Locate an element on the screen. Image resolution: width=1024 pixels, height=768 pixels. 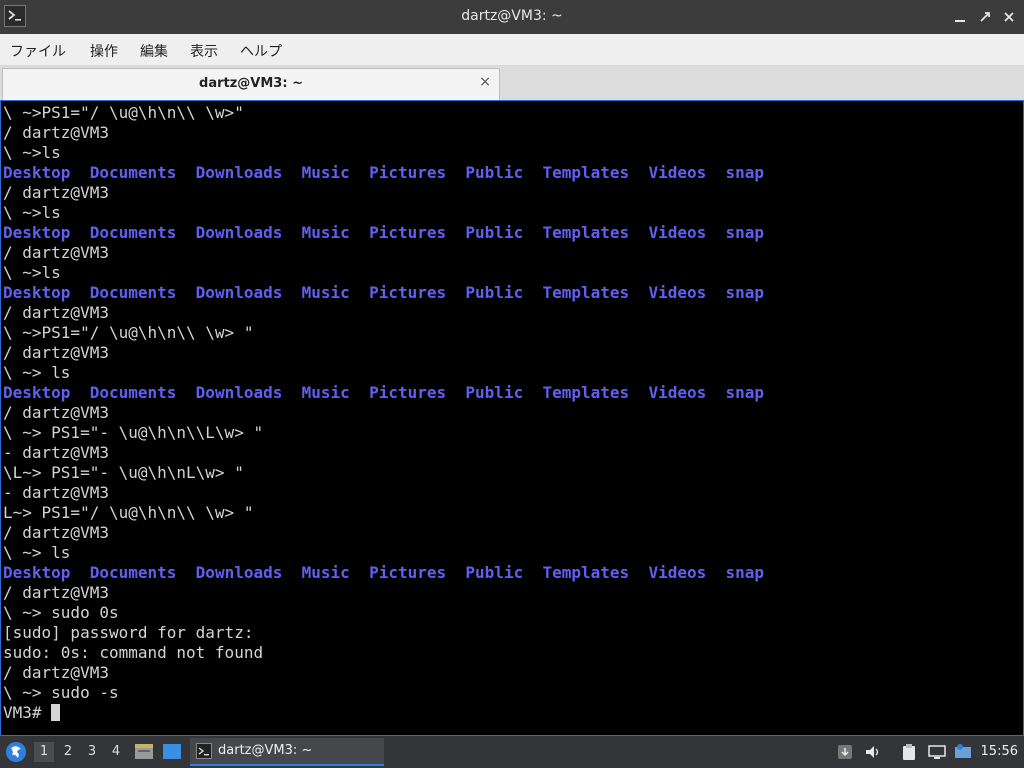
update-notifier-icon is located at coordinates (845, 752).